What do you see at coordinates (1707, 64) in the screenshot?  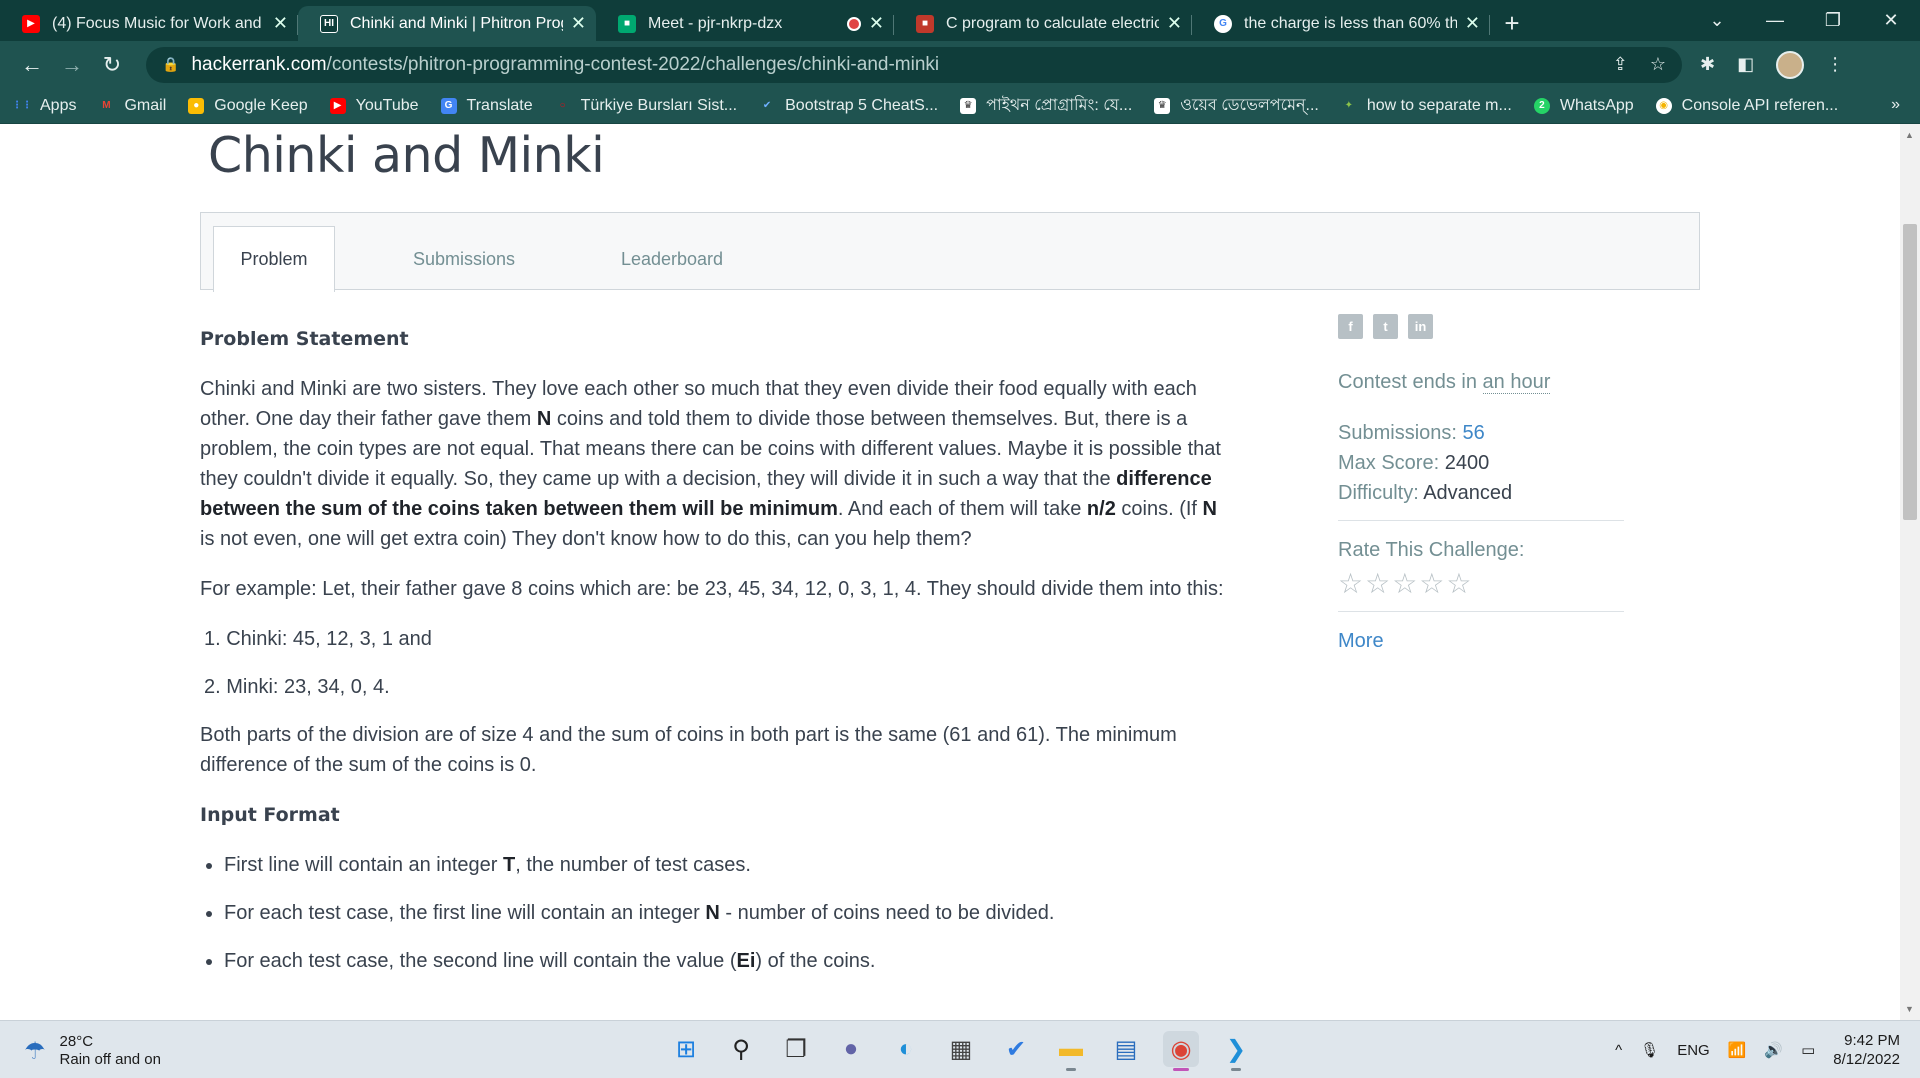 I see `extensions-icon: ✱` at bounding box center [1707, 64].